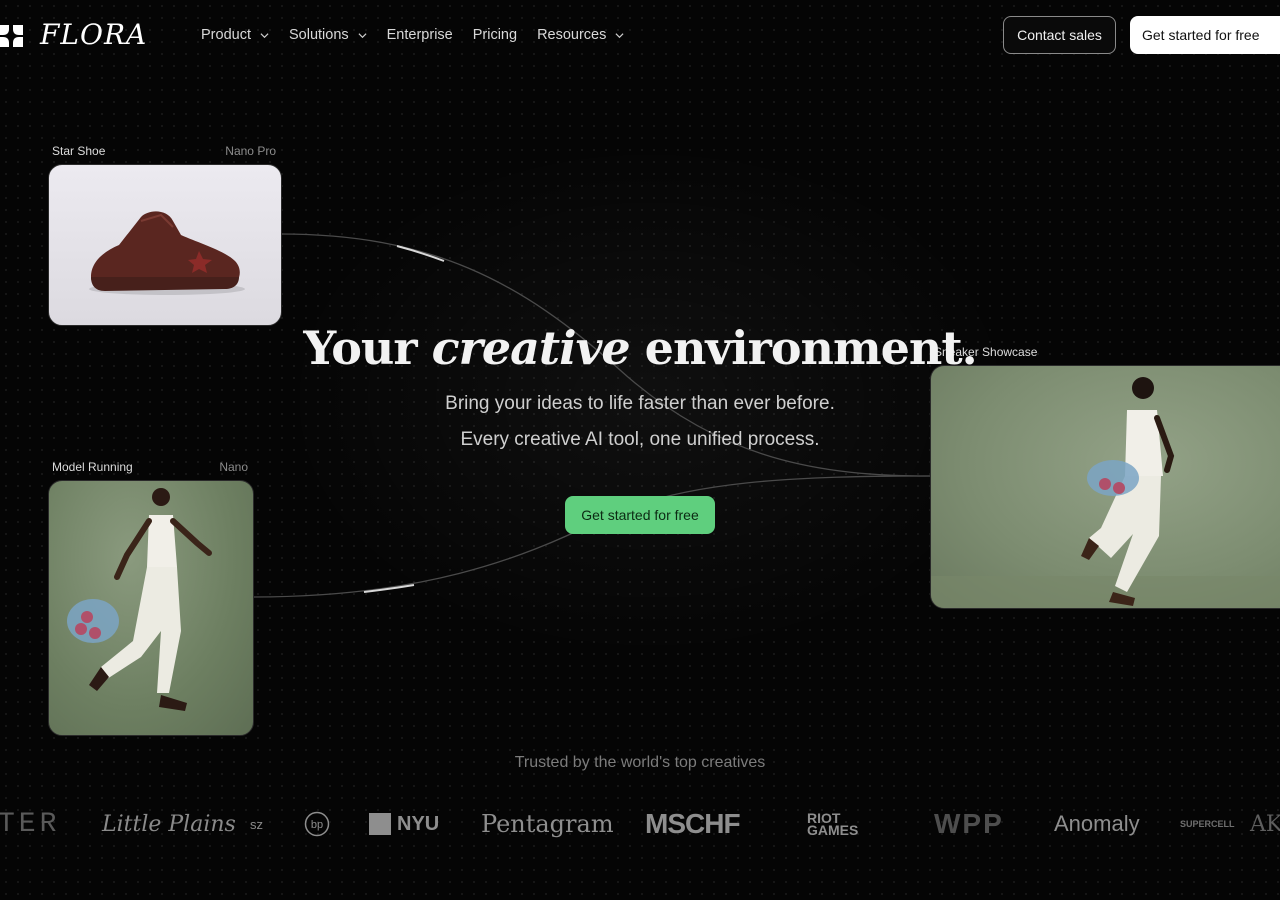  Describe the element at coordinates (92, 467) in the screenshot. I see `card-title: Model Running` at that location.